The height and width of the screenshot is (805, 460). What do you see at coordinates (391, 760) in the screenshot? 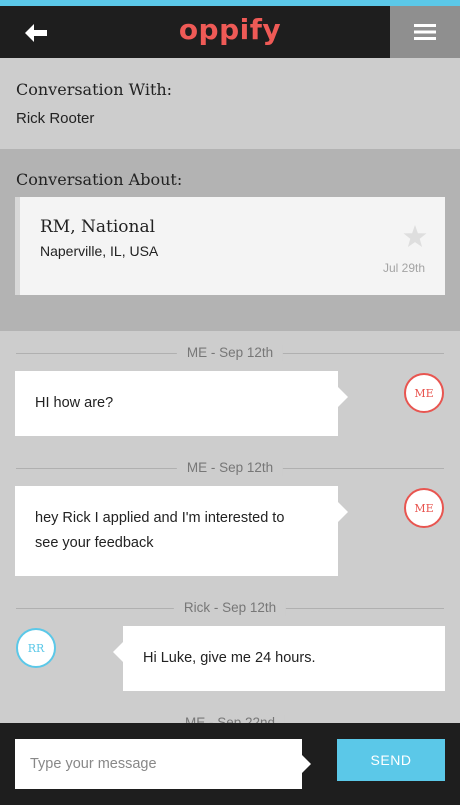
I see `send-button: SEND` at bounding box center [391, 760].